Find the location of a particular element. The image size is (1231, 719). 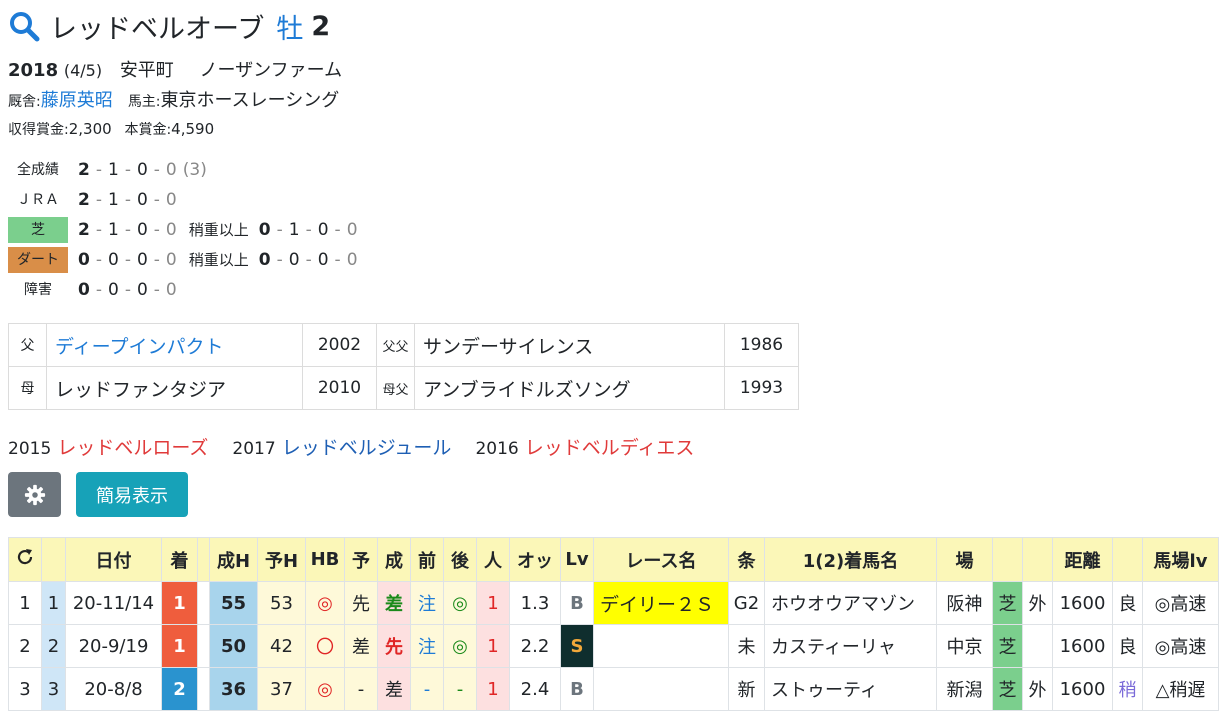

refresh-icon is located at coordinates (25, 557).